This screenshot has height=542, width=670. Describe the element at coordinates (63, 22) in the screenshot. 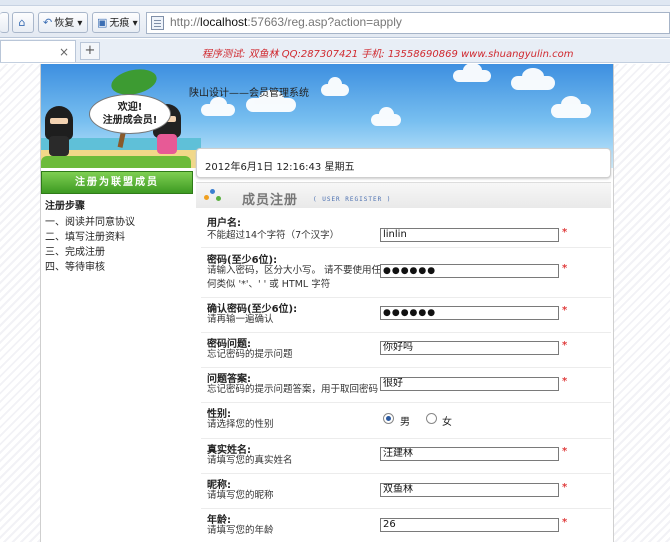

I see `restore-button: ↶ 恢复 ▾` at that location.